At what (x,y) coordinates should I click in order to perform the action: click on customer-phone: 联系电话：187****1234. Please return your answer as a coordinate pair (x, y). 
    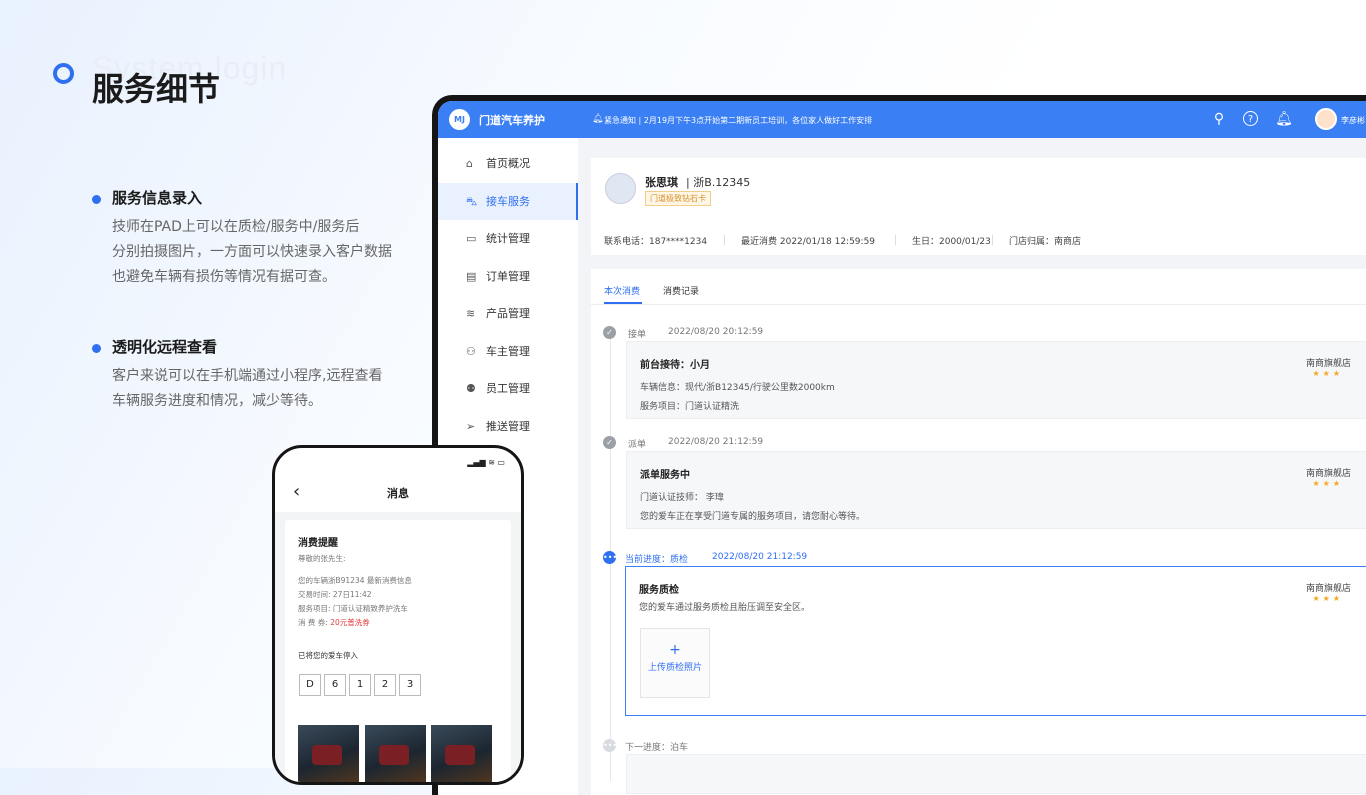
    Looking at the image, I should click on (656, 242).